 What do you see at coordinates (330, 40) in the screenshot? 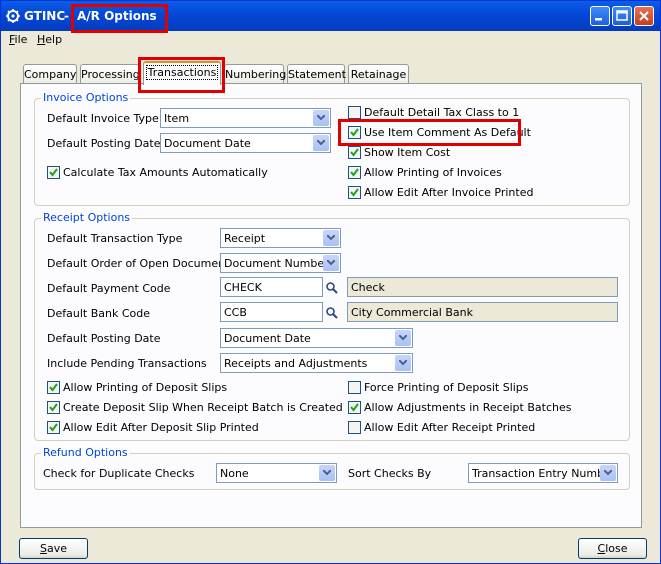
I see `menu-bar: File Help` at bounding box center [330, 40].